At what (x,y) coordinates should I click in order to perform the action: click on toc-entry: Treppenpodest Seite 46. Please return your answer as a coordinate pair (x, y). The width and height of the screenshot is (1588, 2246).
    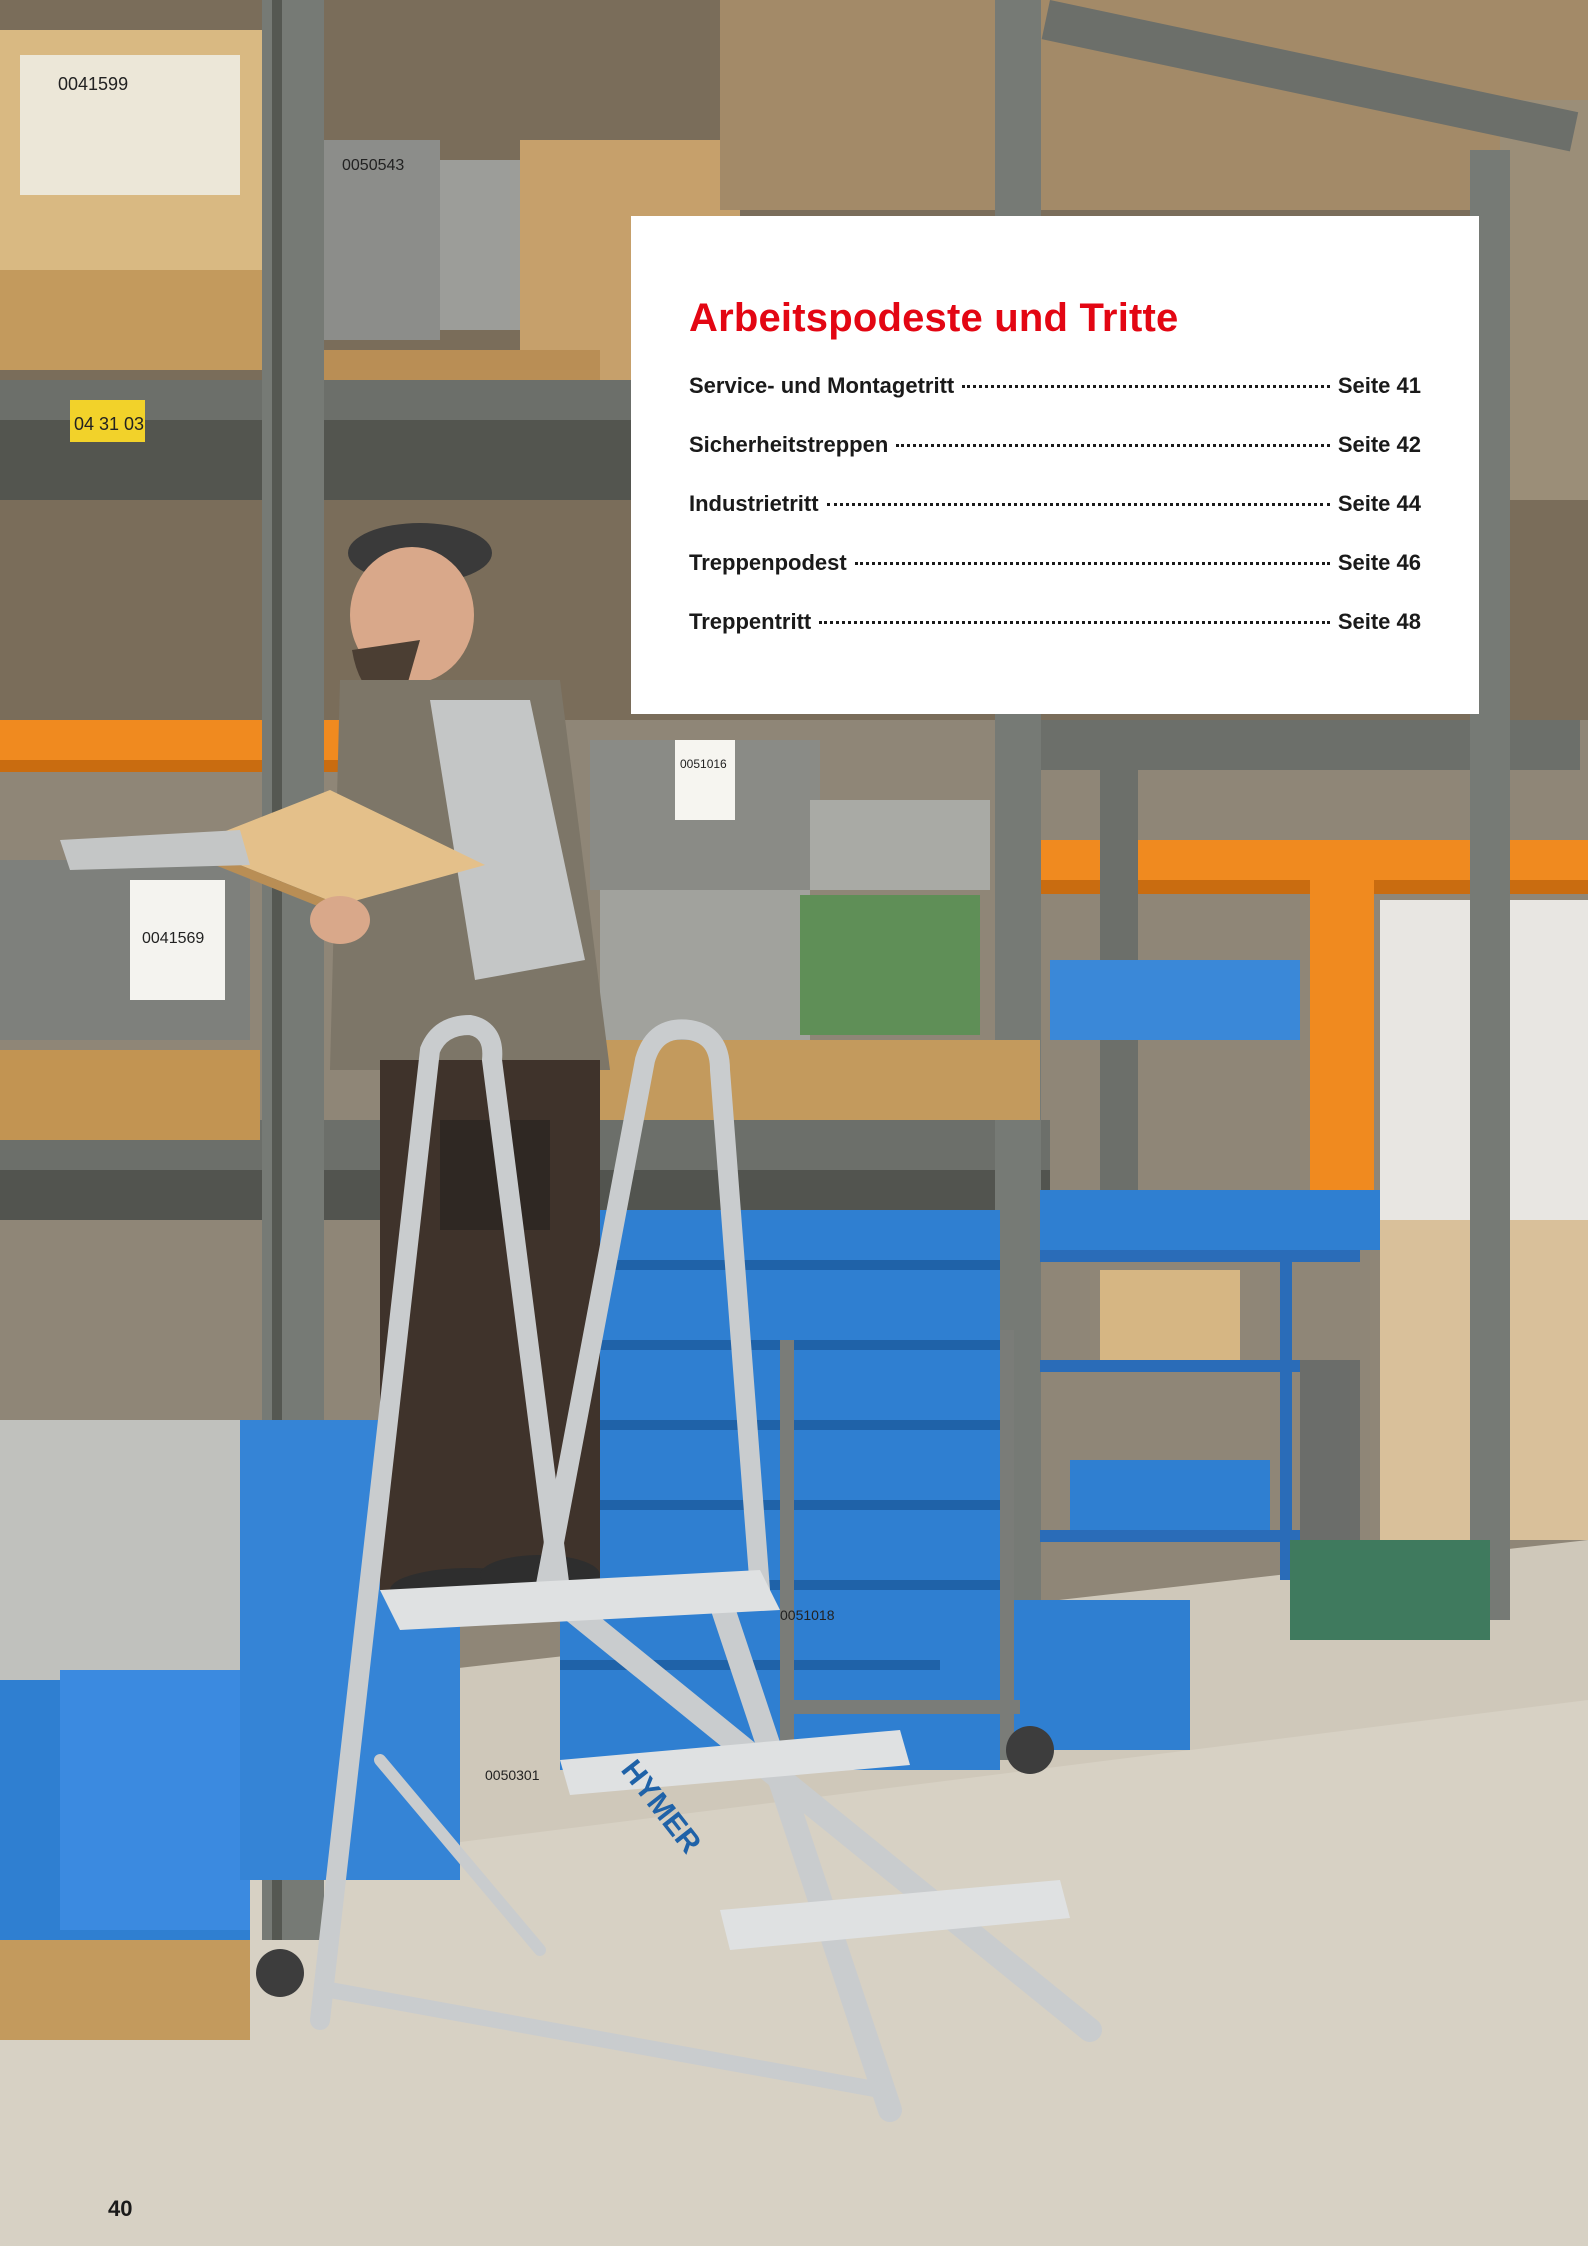
    Looking at the image, I should click on (1055, 579).